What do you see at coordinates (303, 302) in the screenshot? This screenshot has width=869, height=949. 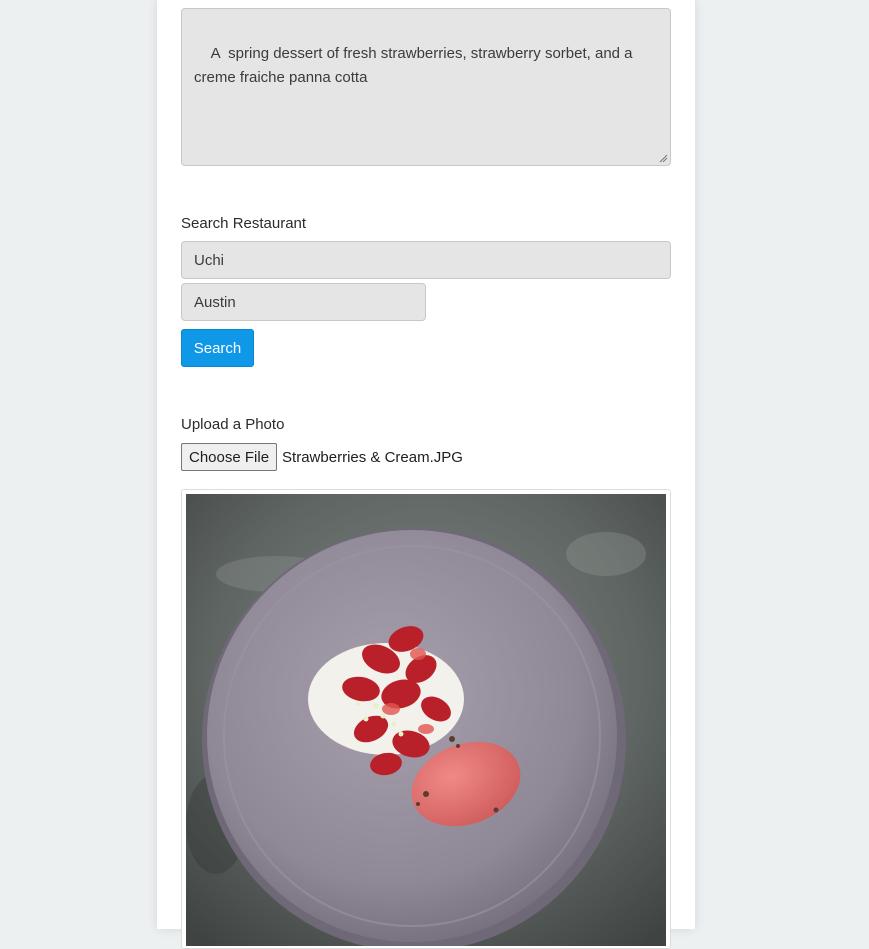 I see `city-input: Austin` at bounding box center [303, 302].